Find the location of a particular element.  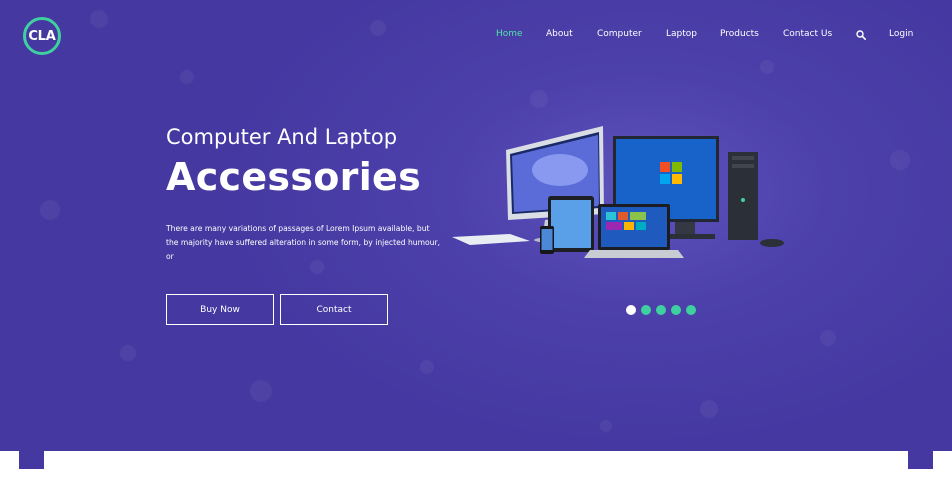

nav-item-products: Products is located at coordinates (739, 34).